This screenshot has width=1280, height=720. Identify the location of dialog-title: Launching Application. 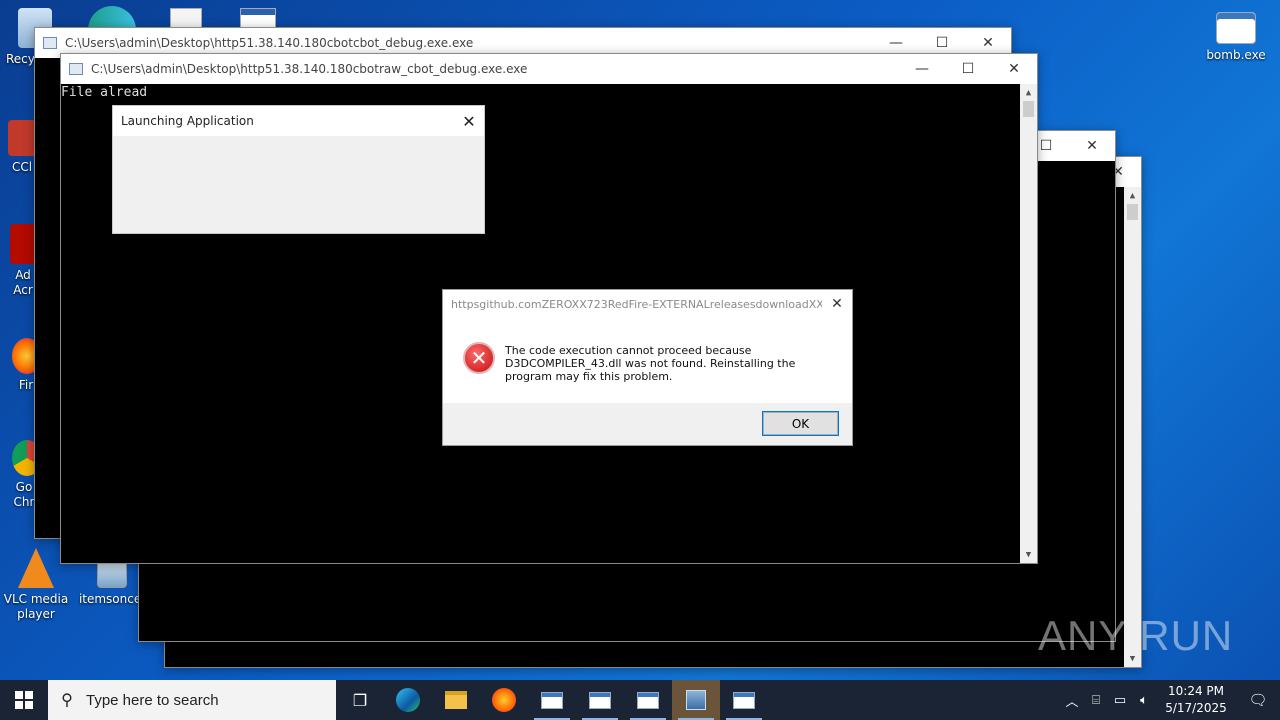
(187, 121).